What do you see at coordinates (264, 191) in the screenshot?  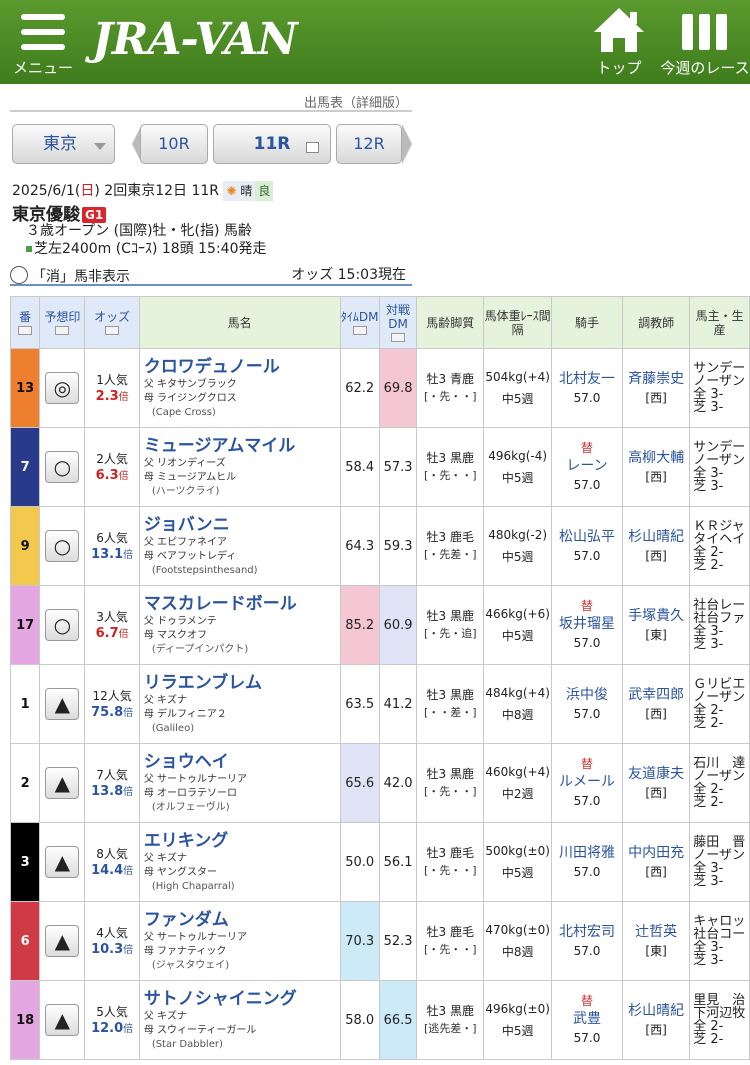 I see `going-badge: 良` at bounding box center [264, 191].